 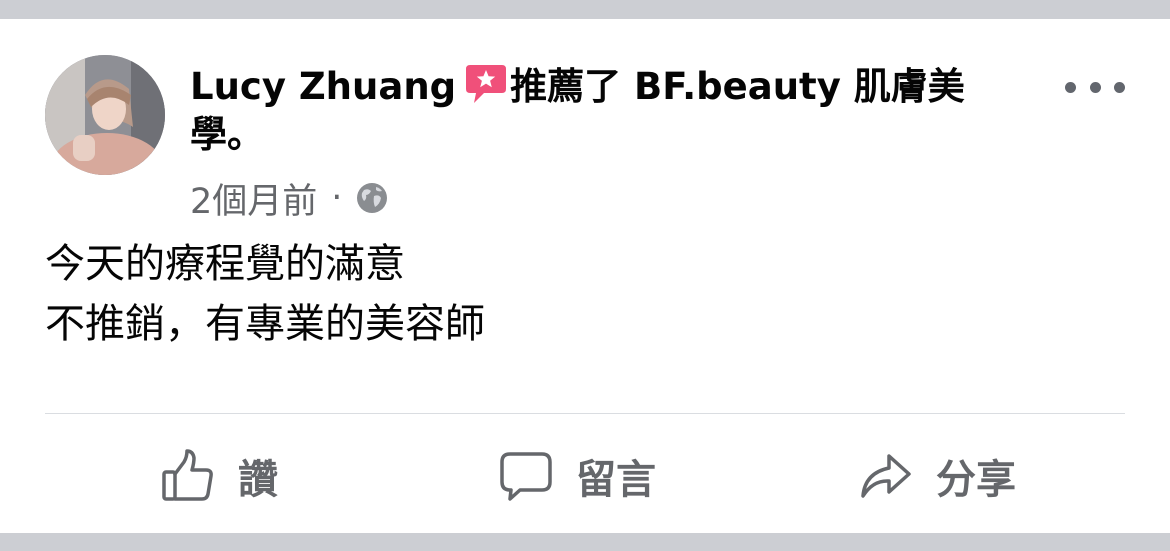 What do you see at coordinates (219, 476) in the screenshot?
I see `like-button: 讚` at bounding box center [219, 476].